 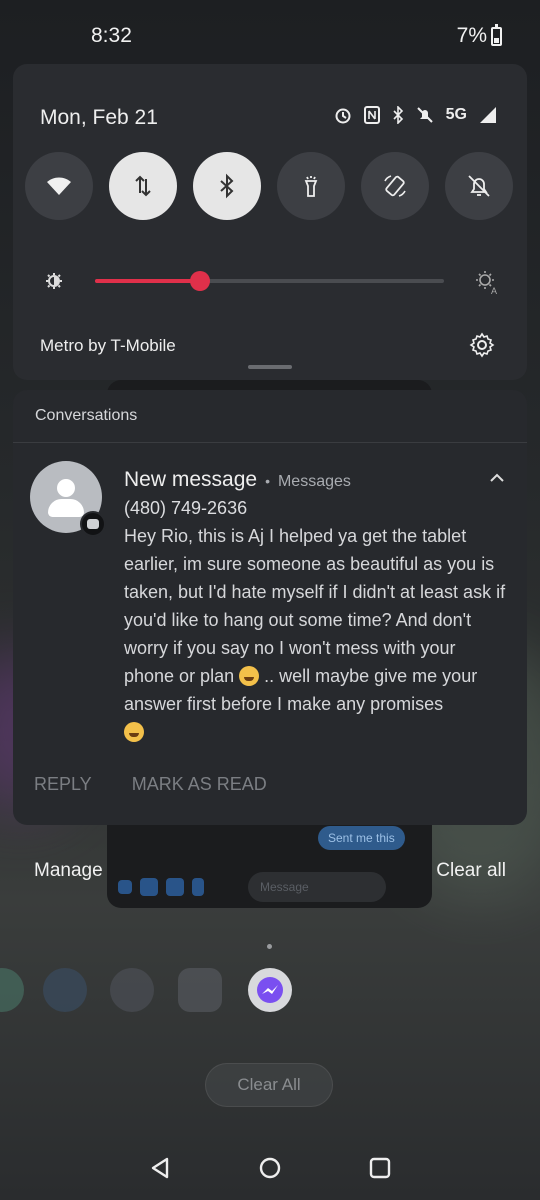 I want to click on signal-icon, so click(x=488, y=115).